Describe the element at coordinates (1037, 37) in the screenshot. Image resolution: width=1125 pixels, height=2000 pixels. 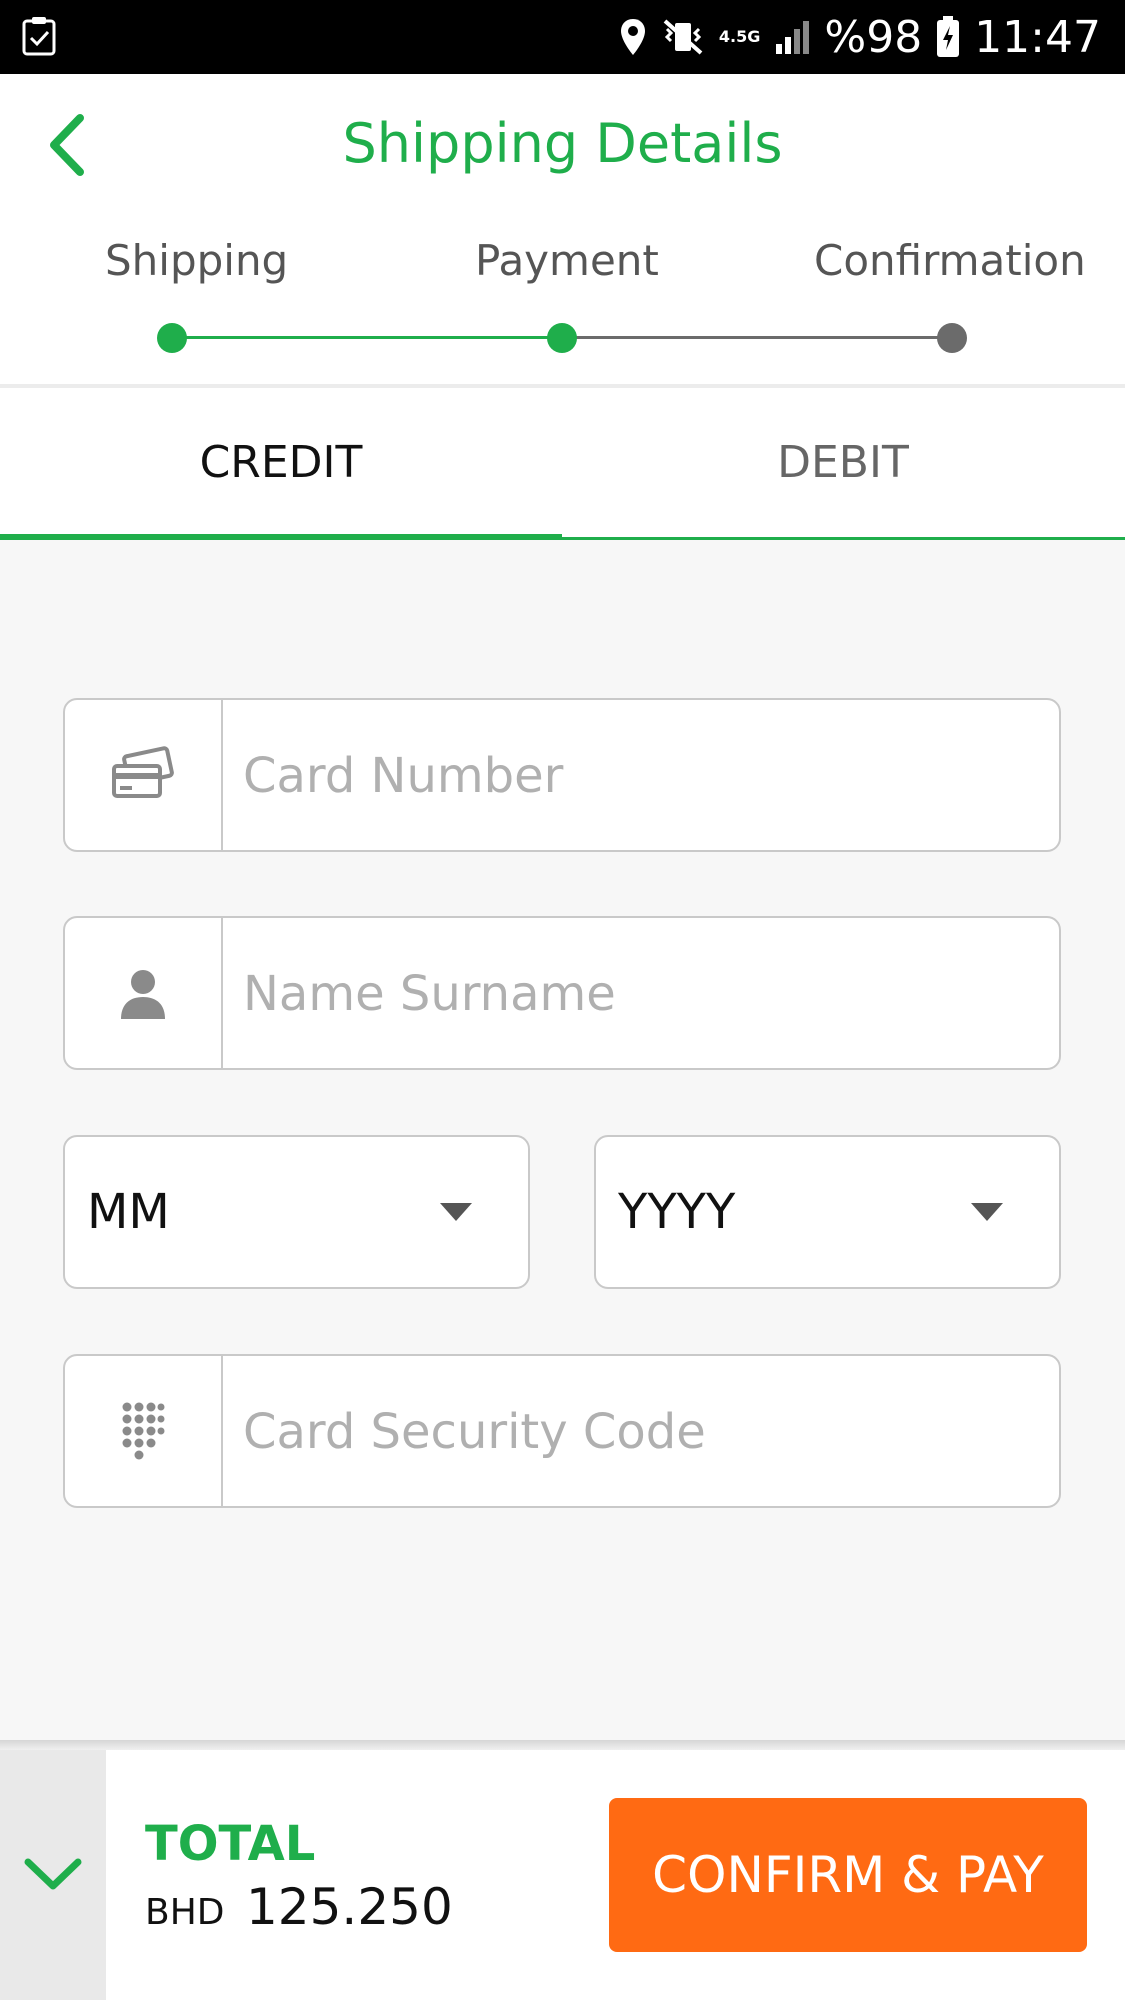
I see `clock: 11:47` at that location.